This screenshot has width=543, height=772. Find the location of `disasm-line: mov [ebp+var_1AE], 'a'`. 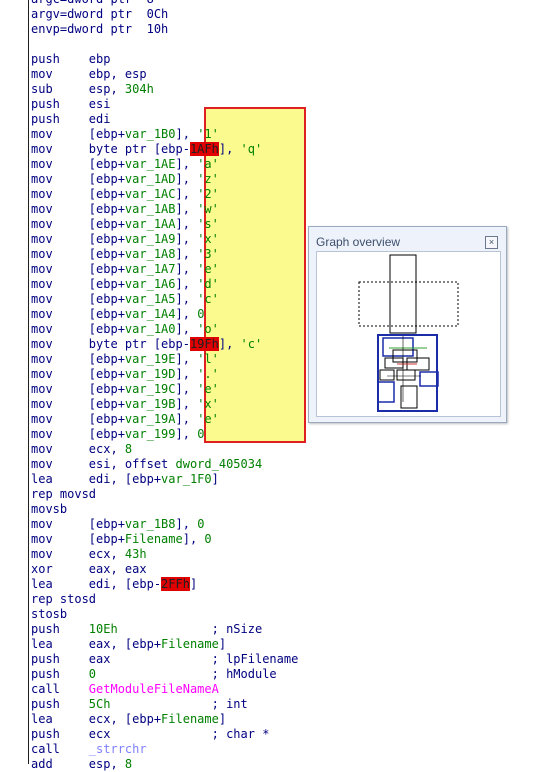

disasm-line: mov [ebp+var_1AE], 'a' is located at coordinates (164, 164).